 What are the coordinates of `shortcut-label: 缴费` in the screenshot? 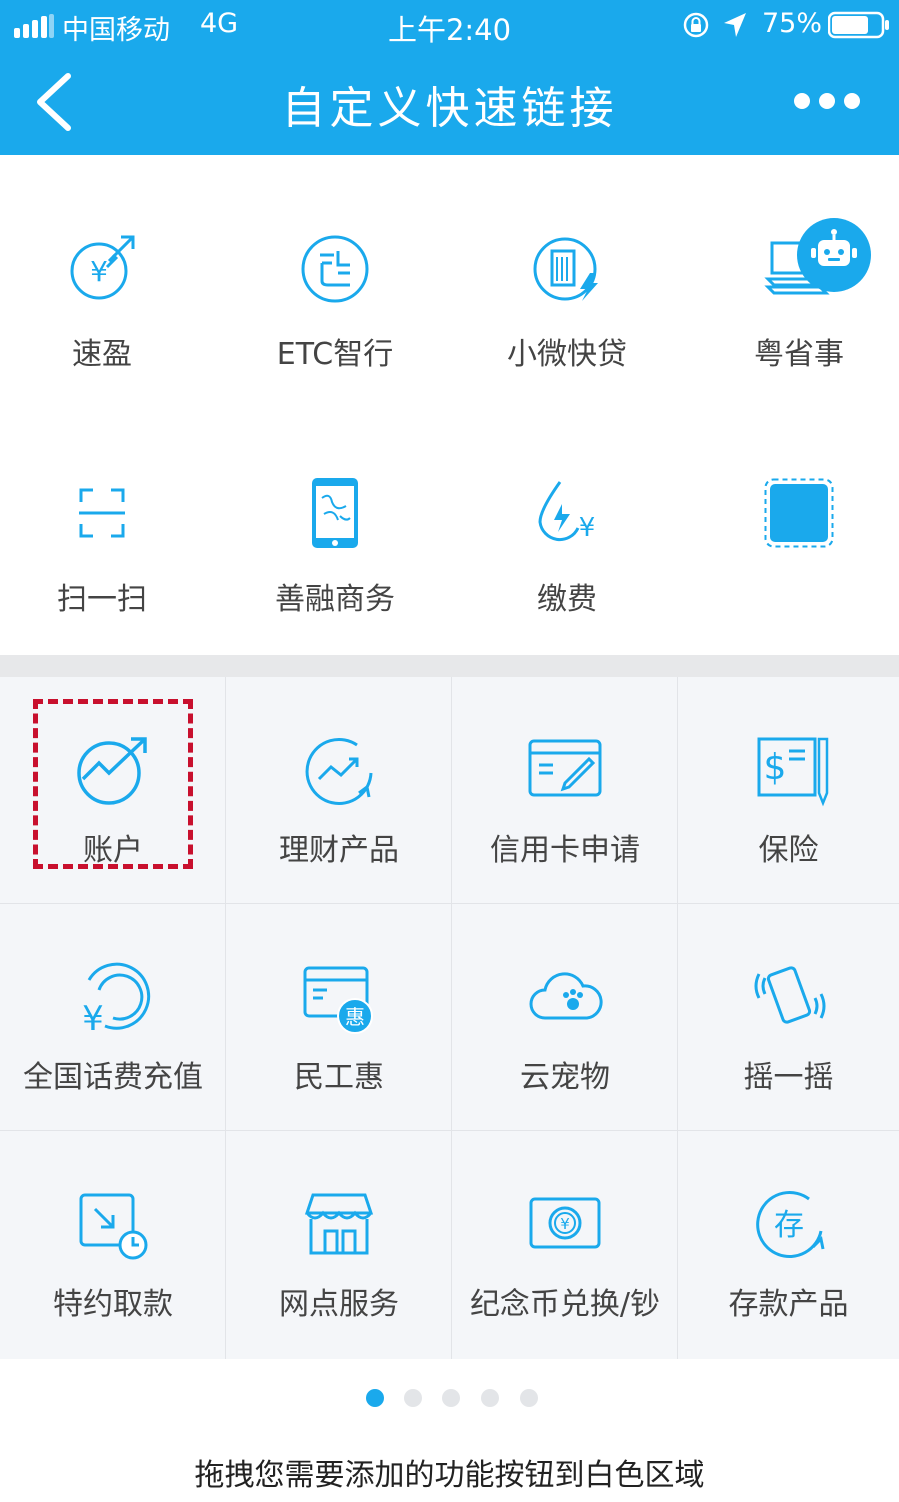 It's located at (567, 599).